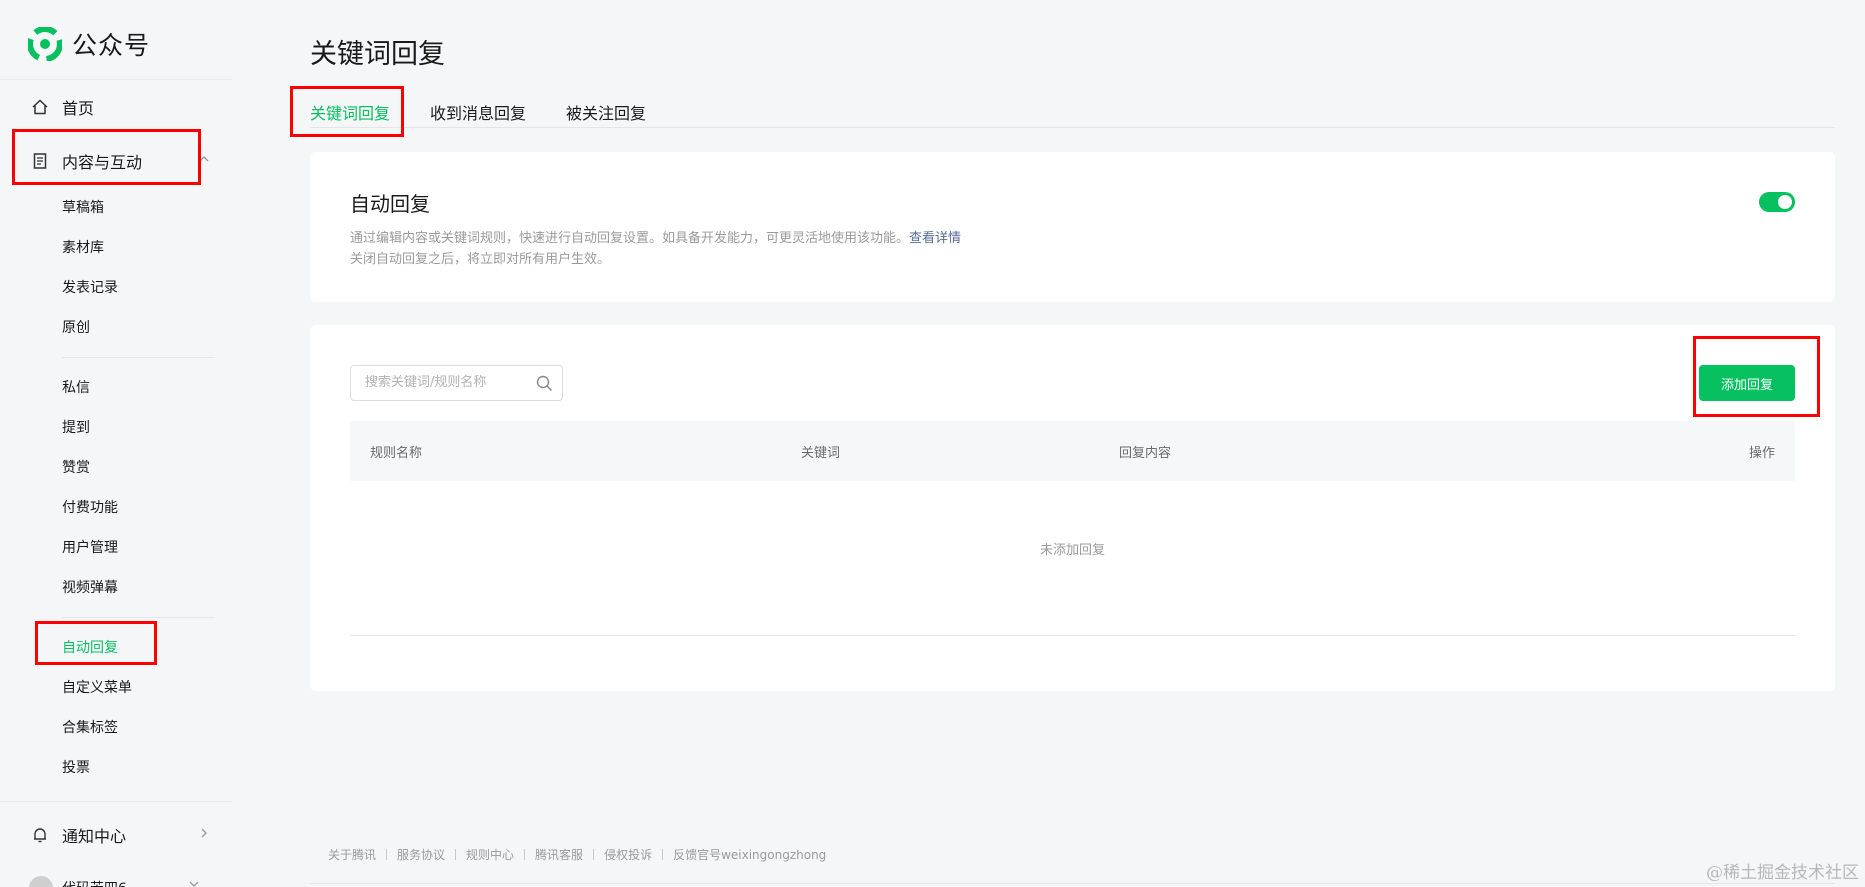 The width and height of the screenshot is (1865, 887). Describe the element at coordinates (40, 161) in the screenshot. I see `document-icon` at that location.